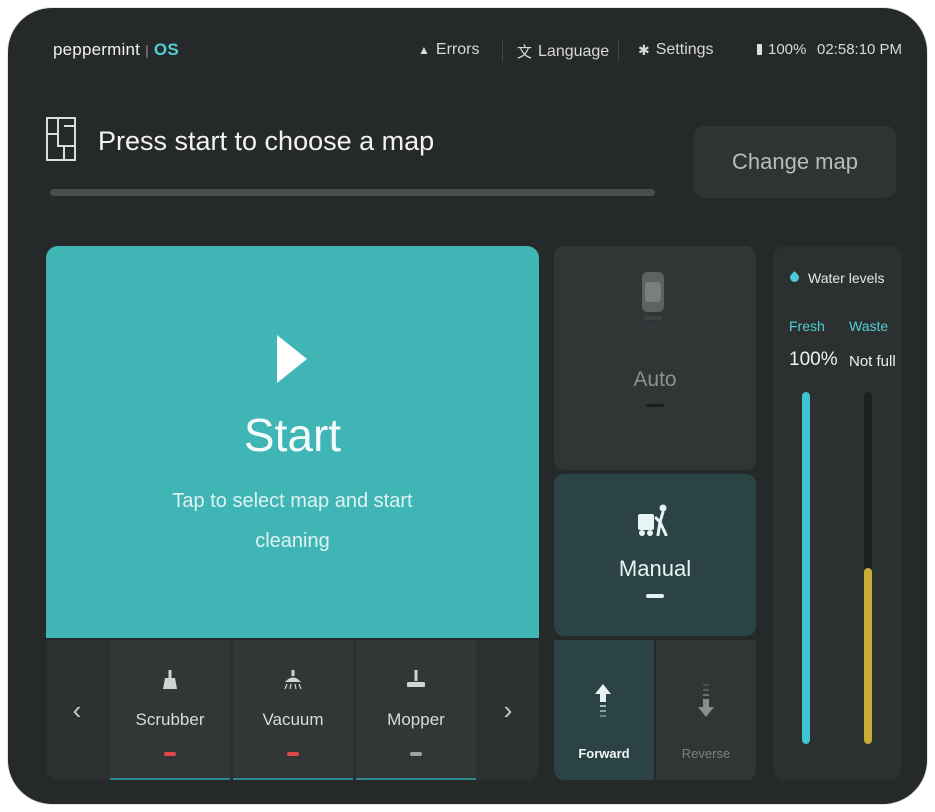 This screenshot has width=935, height=812. I want to click on robot-auto-icon, so click(653, 300).